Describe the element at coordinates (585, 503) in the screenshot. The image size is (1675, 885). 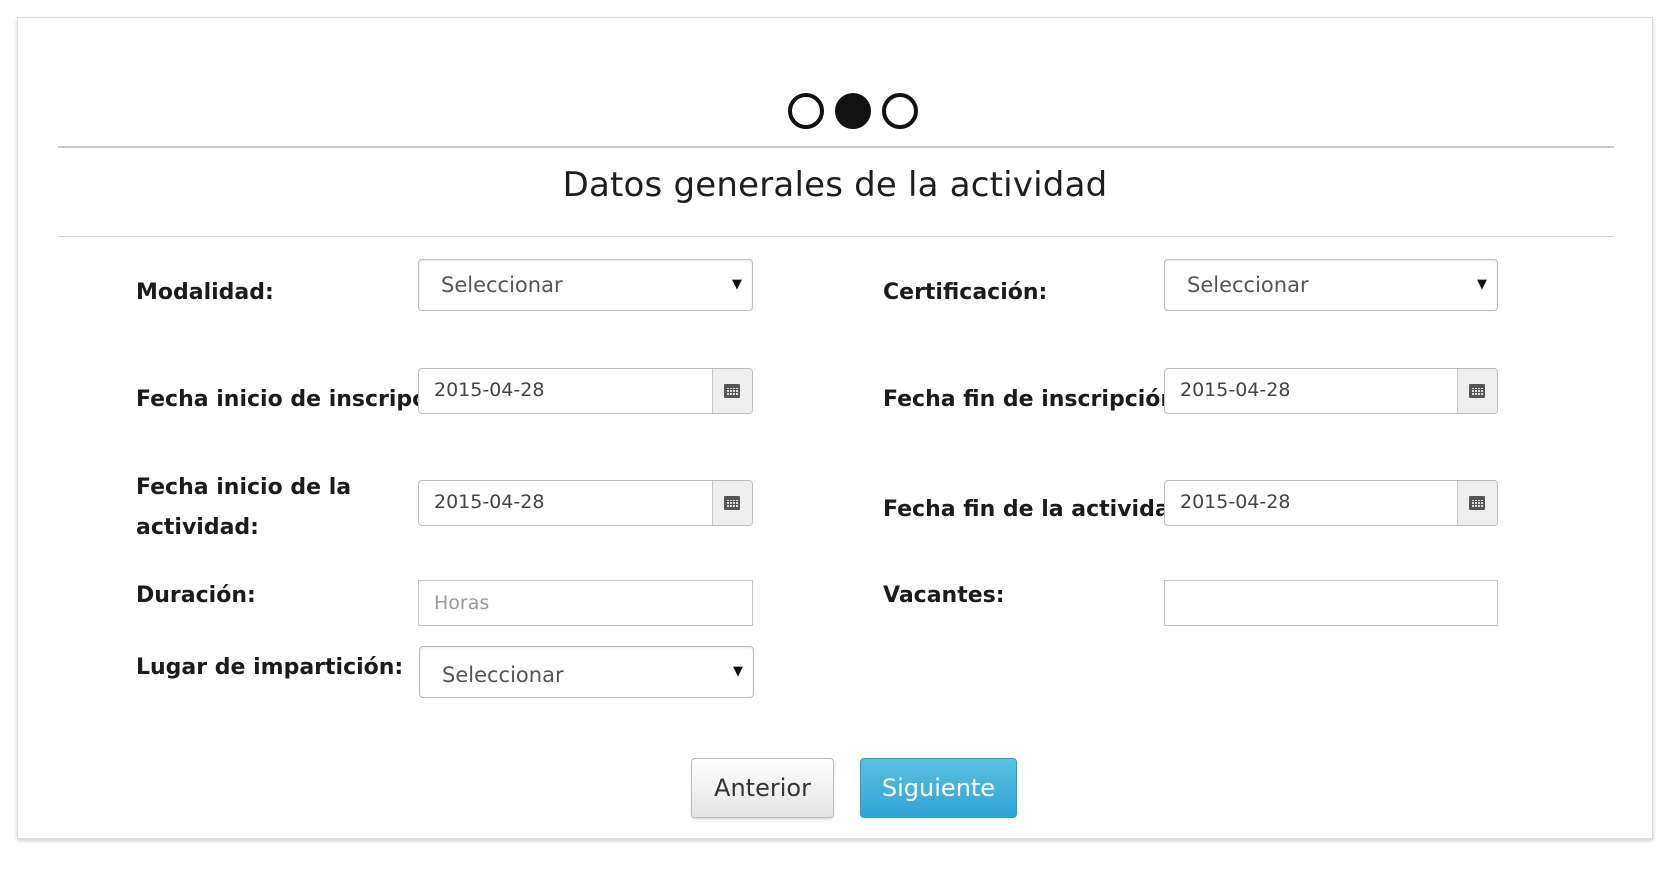
I see `fecha-inicio-actividad-field: 2015-04-28` at that location.